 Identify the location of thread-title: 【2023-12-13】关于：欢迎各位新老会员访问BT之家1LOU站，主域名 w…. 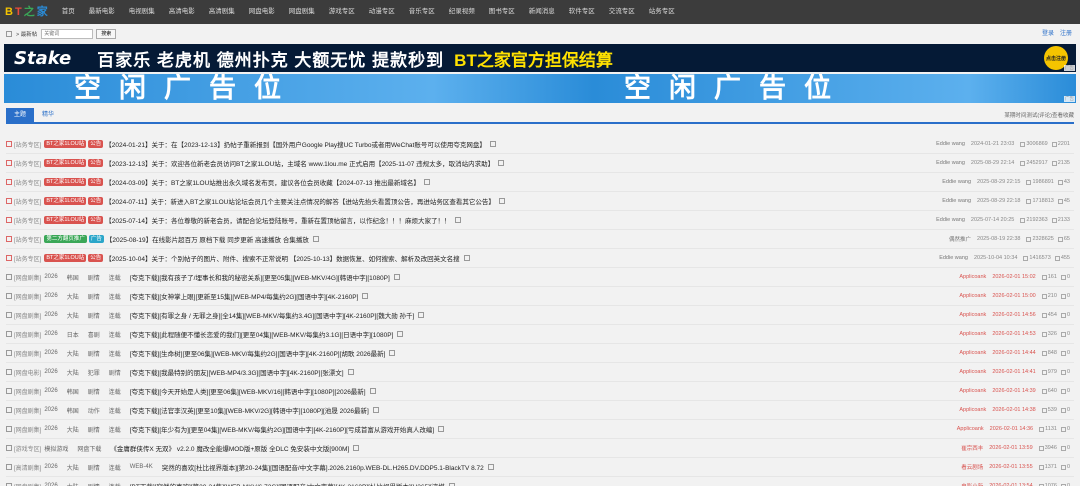
(299, 163).